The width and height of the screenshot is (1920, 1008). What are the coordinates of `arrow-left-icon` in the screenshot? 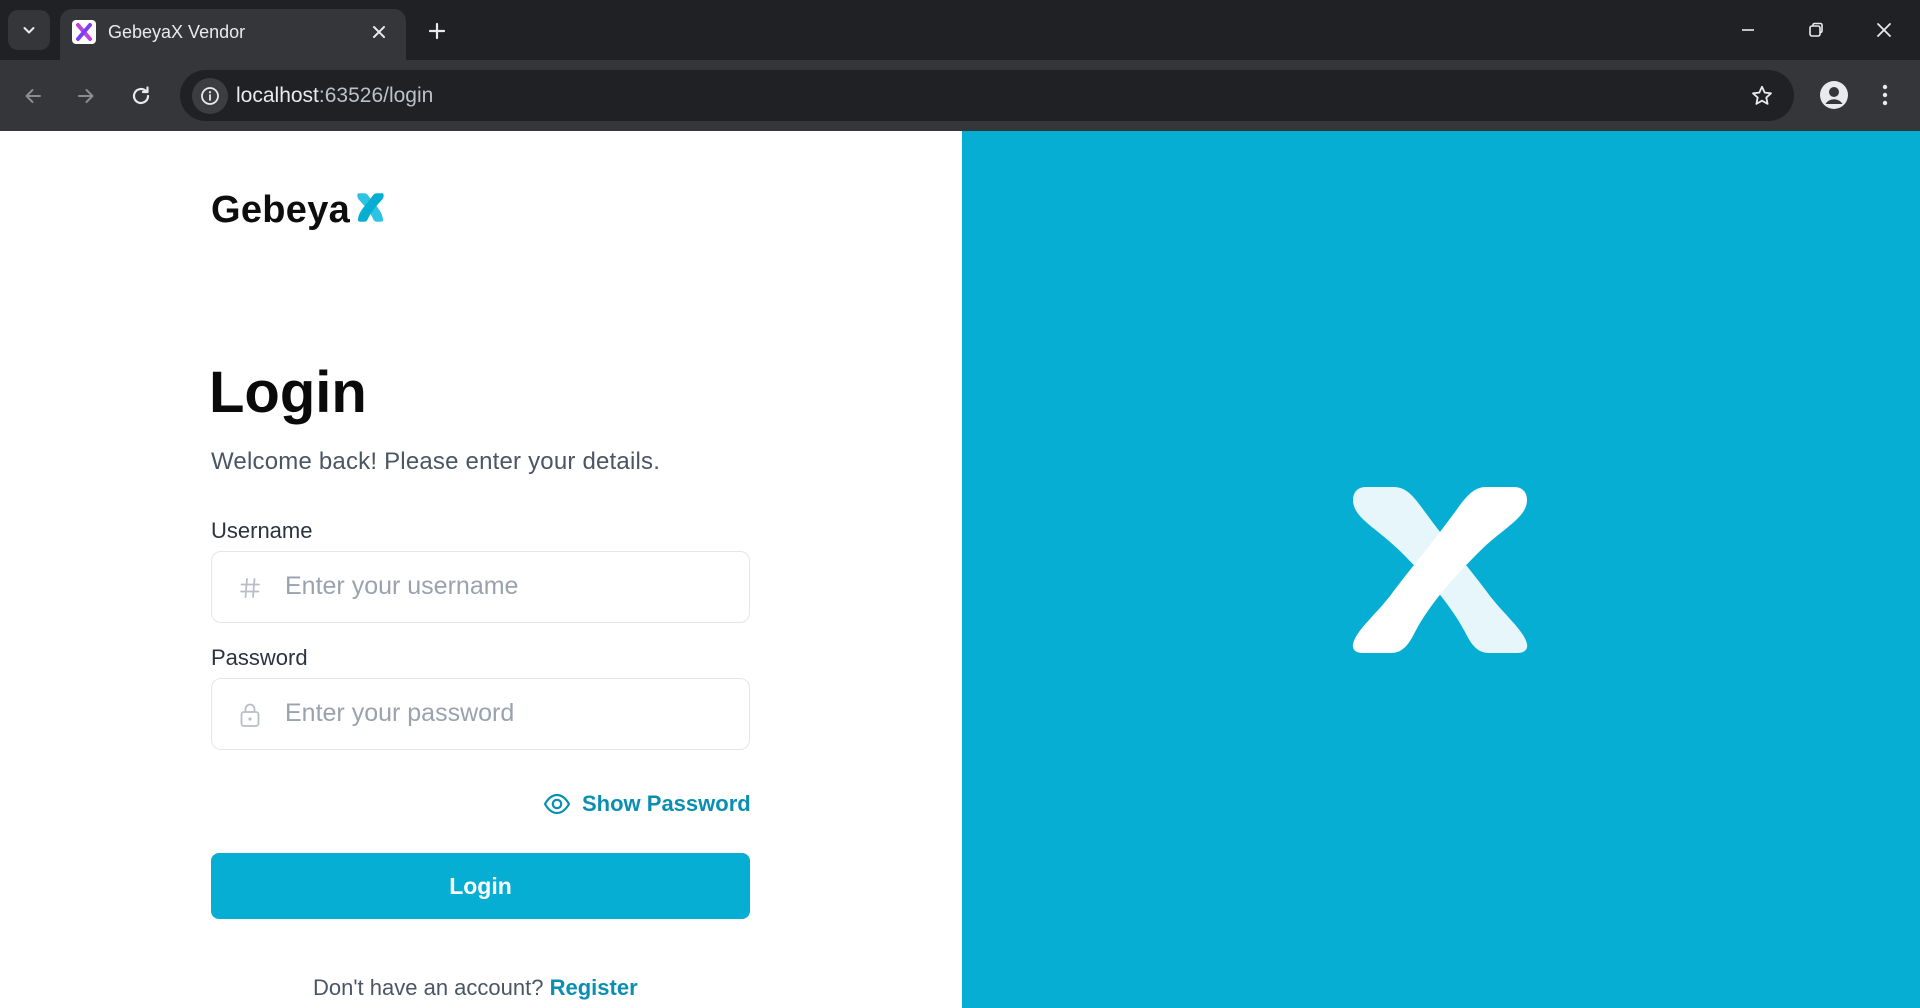 It's located at (33, 96).